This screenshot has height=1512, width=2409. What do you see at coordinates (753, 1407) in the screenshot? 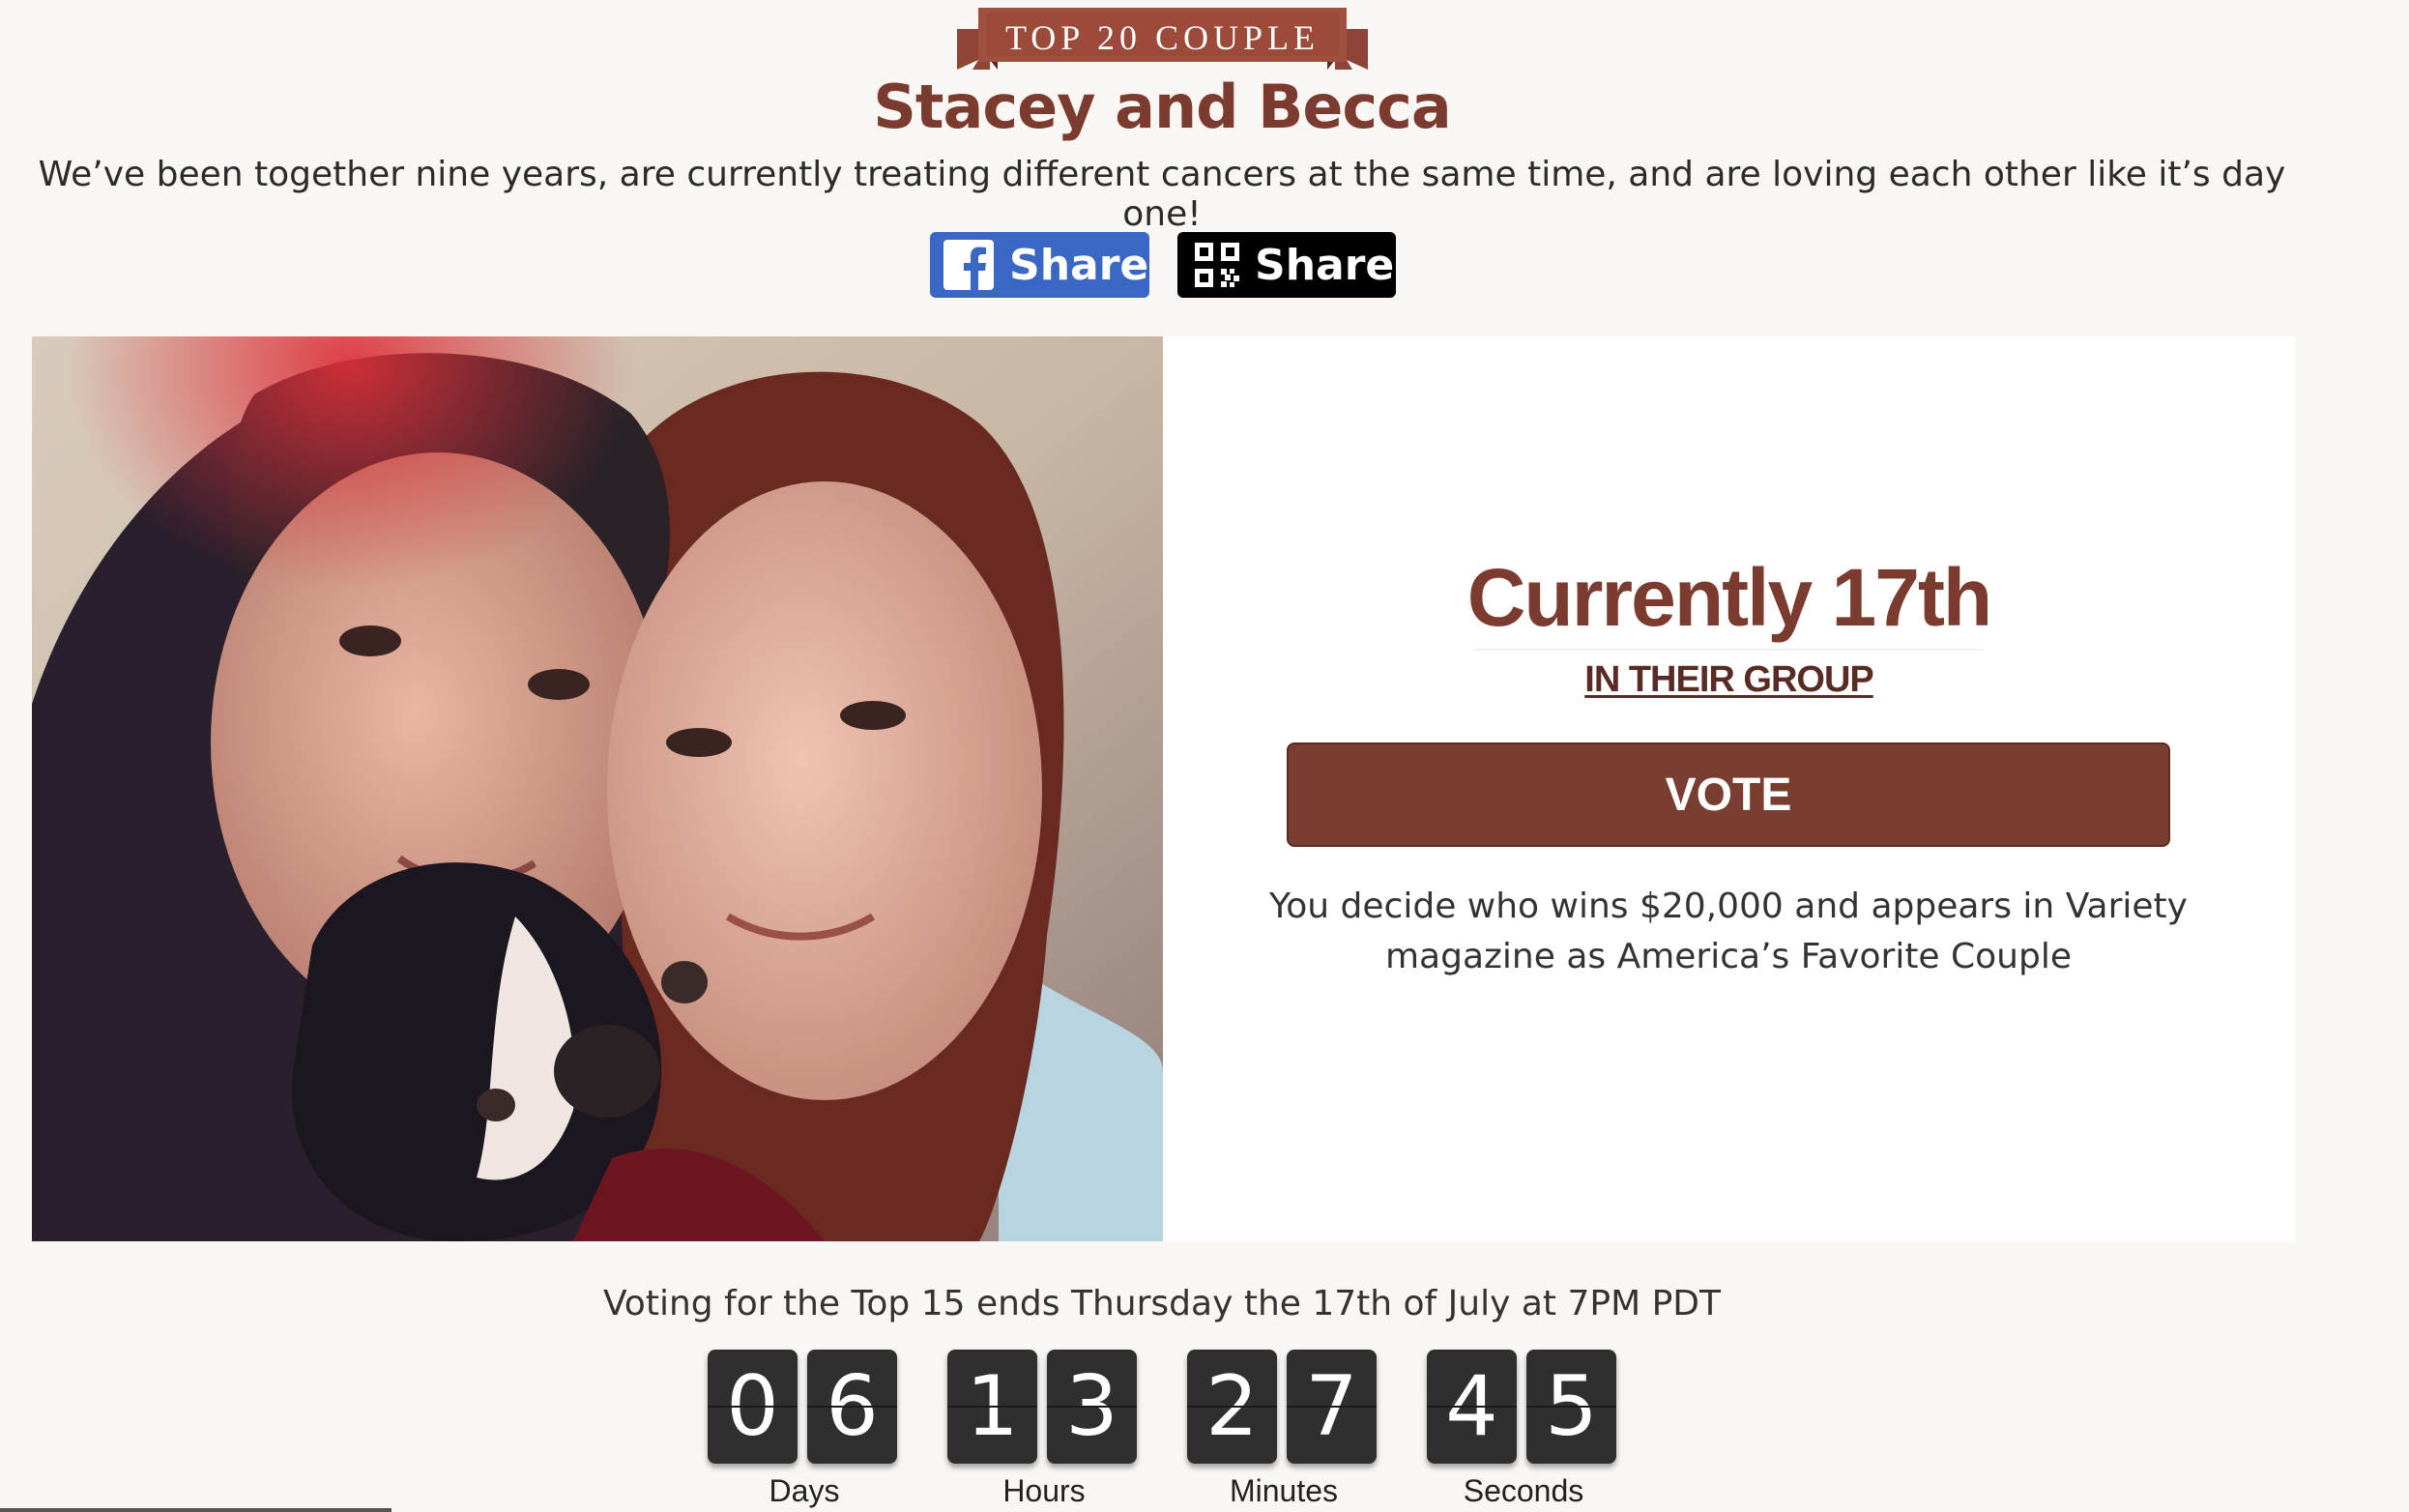
I see `countdown-digit: 0` at bounding box center [753, 1407].